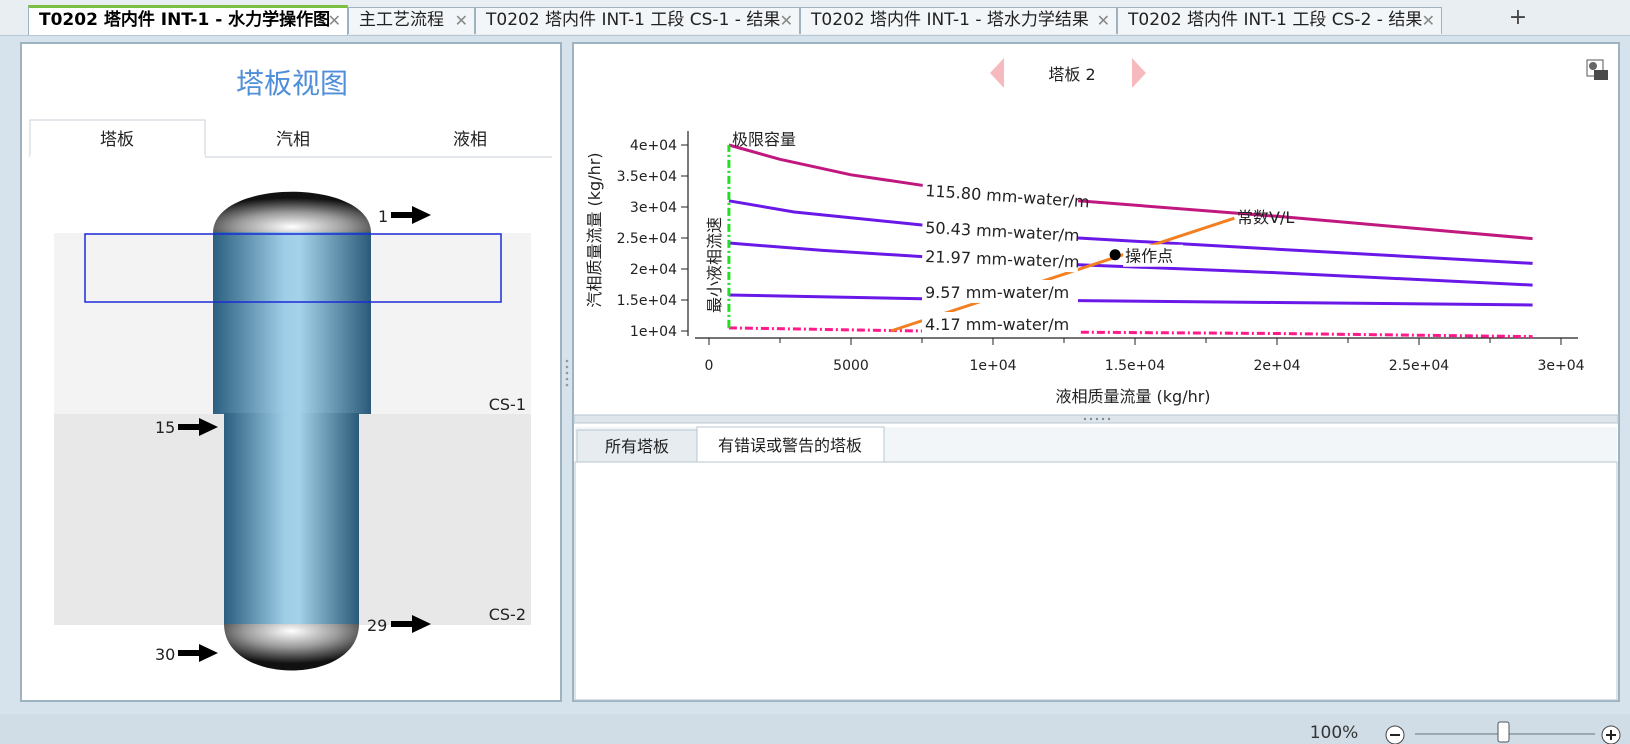 The height and width of the screenshot is (744, 1630). What do you see at coordinates (653, 270) in the screenshot?
I see `y-tick-label: 2e+04` at bounding box center [653, 270].